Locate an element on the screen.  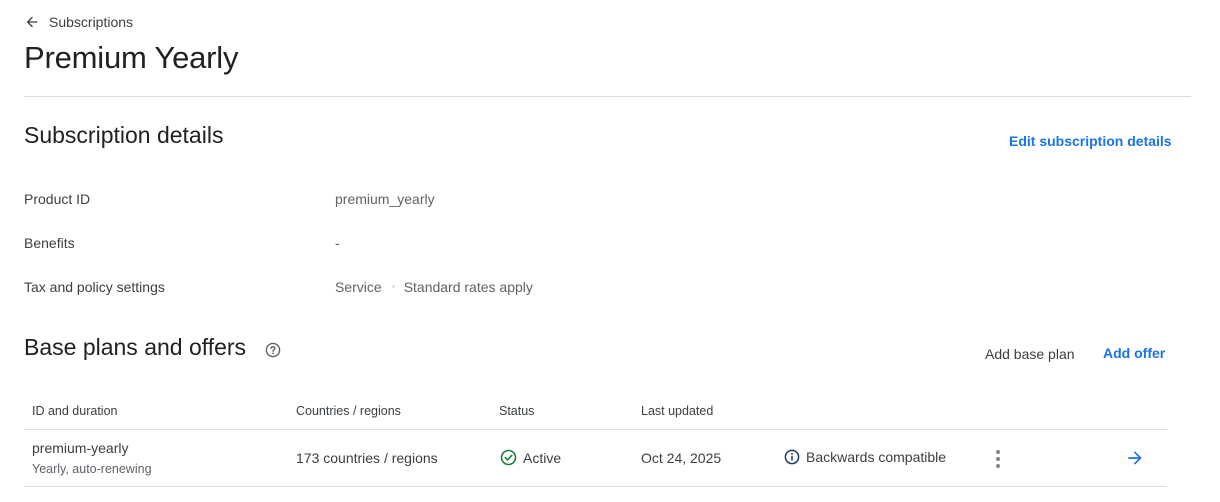
plan-duration: Yearly, auto-renewing is located at coordinates (92, 469).